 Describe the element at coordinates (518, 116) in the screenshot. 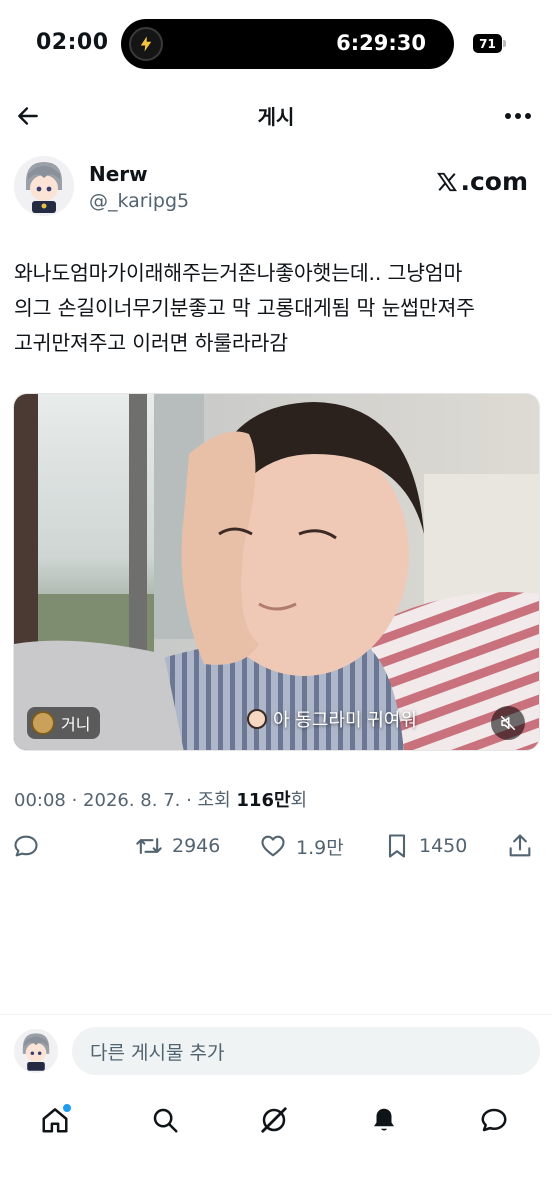

I see `more-icon` at that location.